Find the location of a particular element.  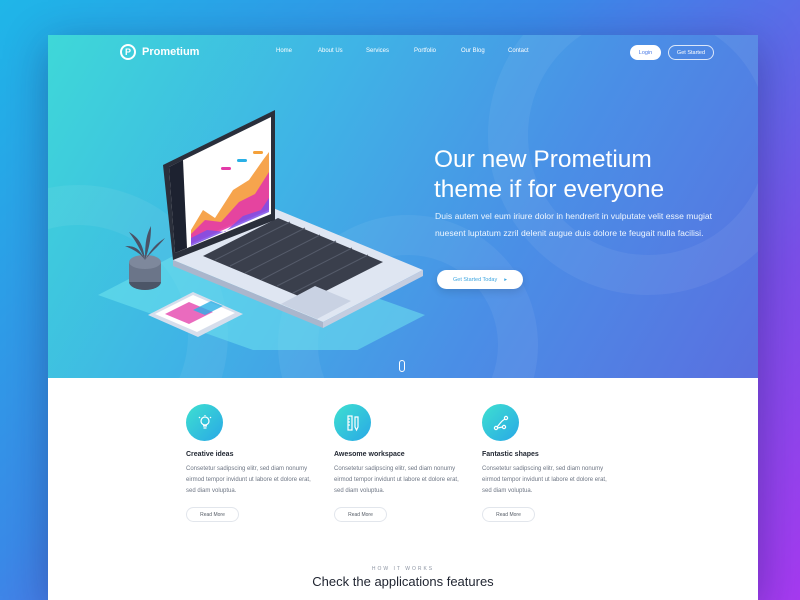

feature-title: Fantastic shapes is located at coordinates (510, 454).